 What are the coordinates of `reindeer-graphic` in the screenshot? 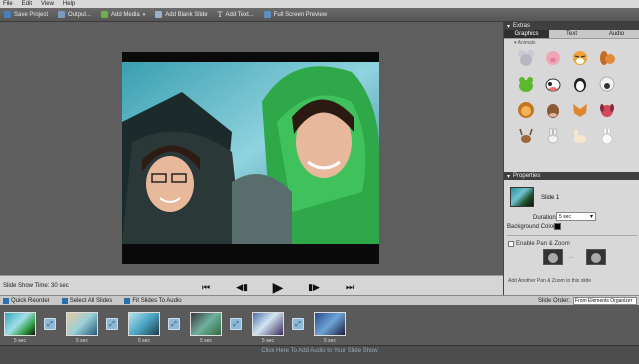 It's located at (526, 136).